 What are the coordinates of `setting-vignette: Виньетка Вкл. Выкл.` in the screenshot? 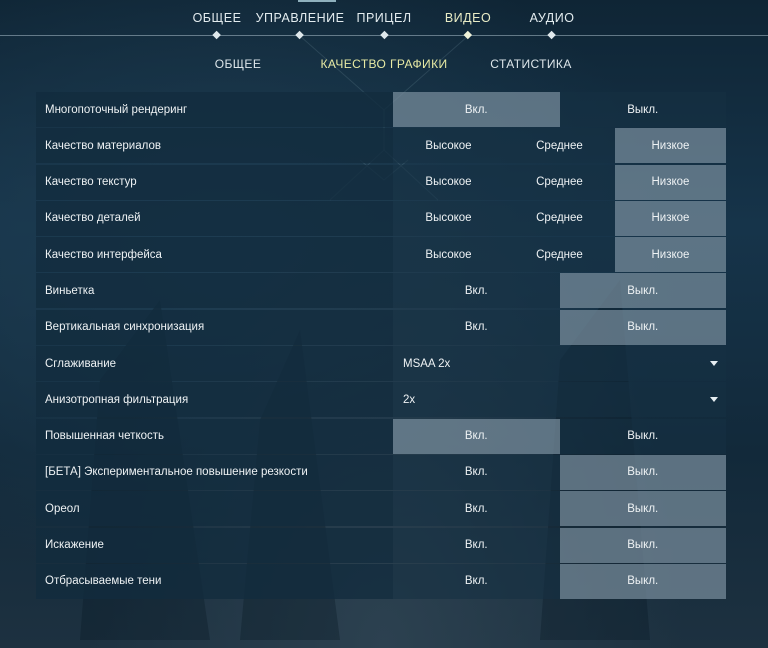 It's located at (381, 291).